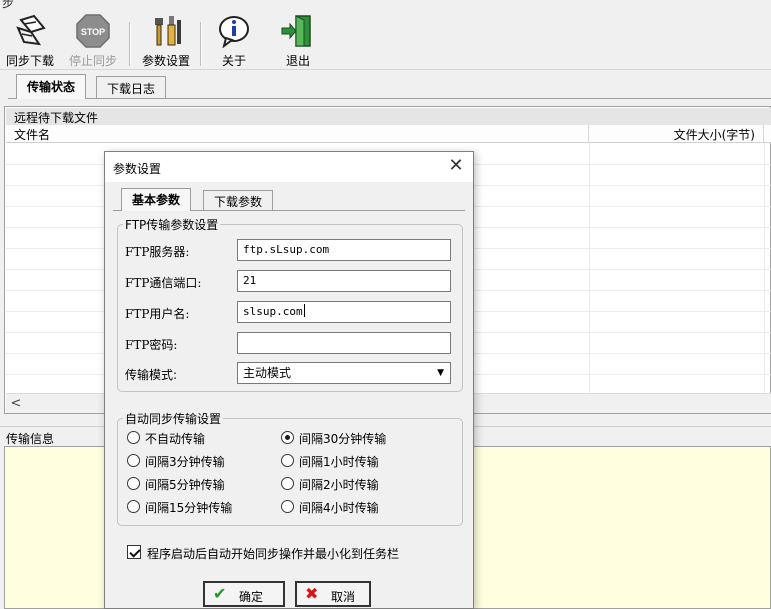 This screenshot has width=771, height=609. What do you see at coordinates (16, 404) in the screenshot?
I see `scroll-left-icon: <` at bounding box center [16, 404].